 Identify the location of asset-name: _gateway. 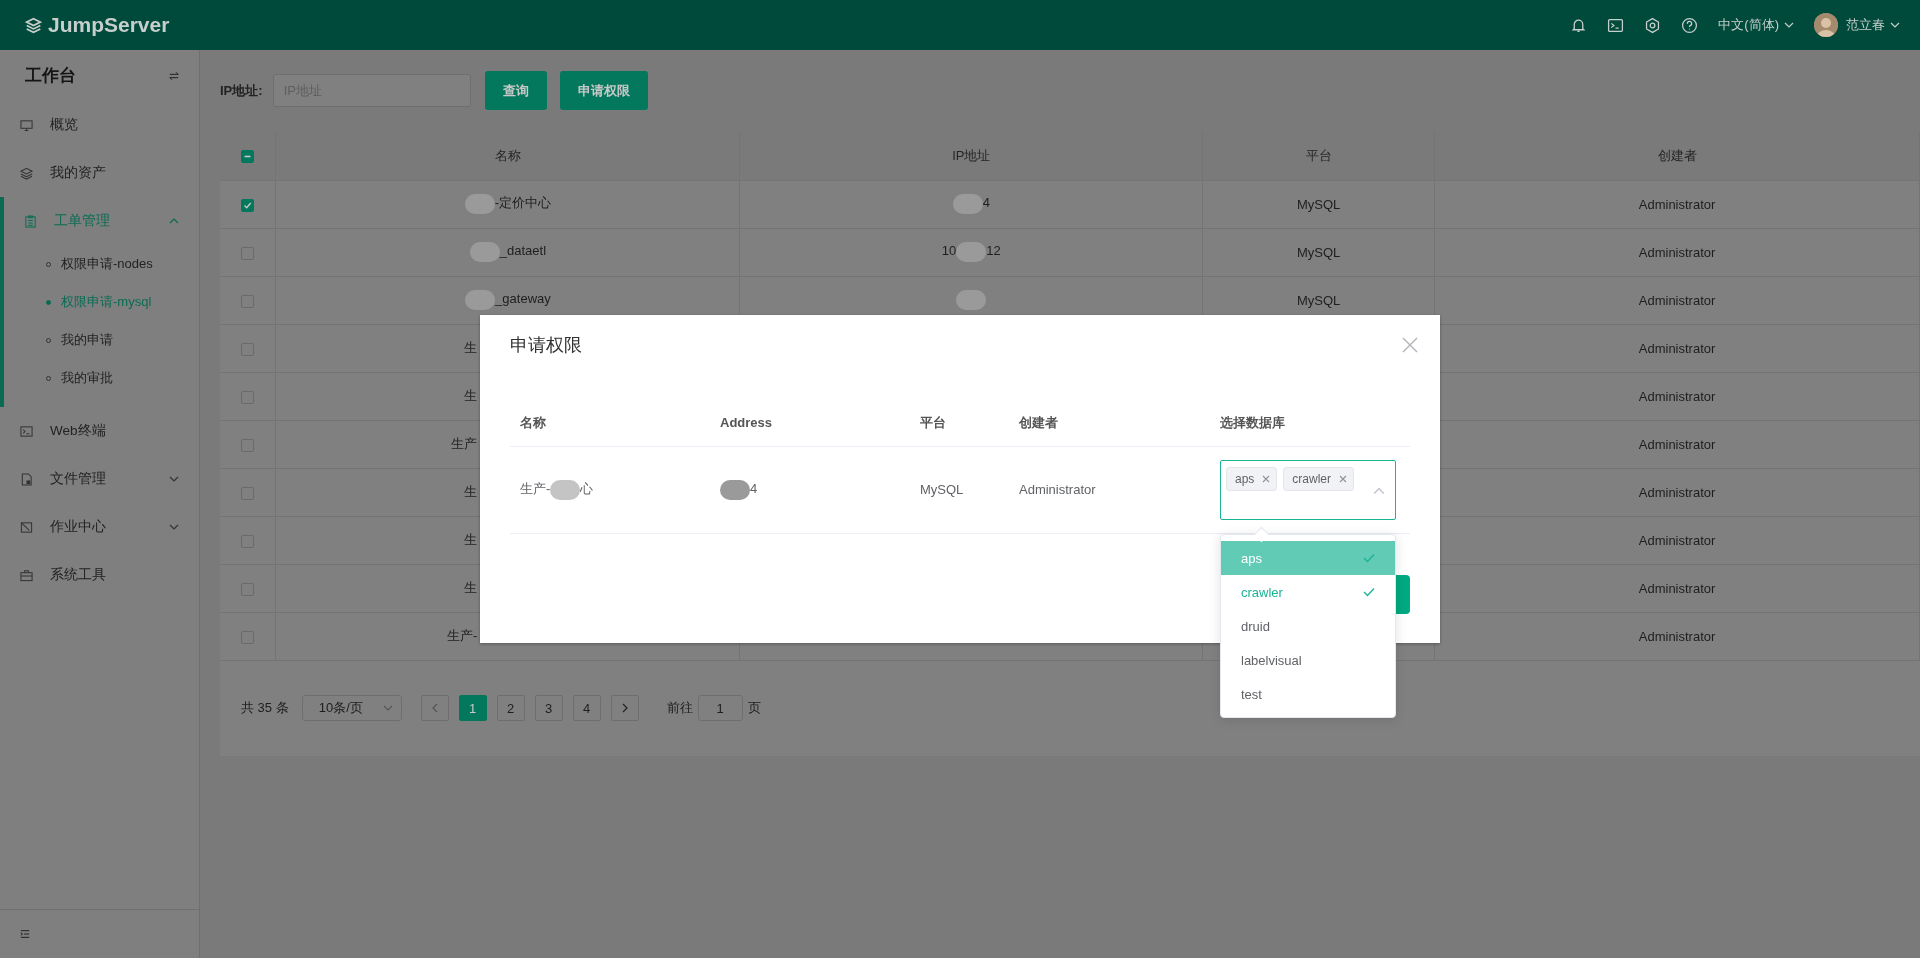
(523, 299).